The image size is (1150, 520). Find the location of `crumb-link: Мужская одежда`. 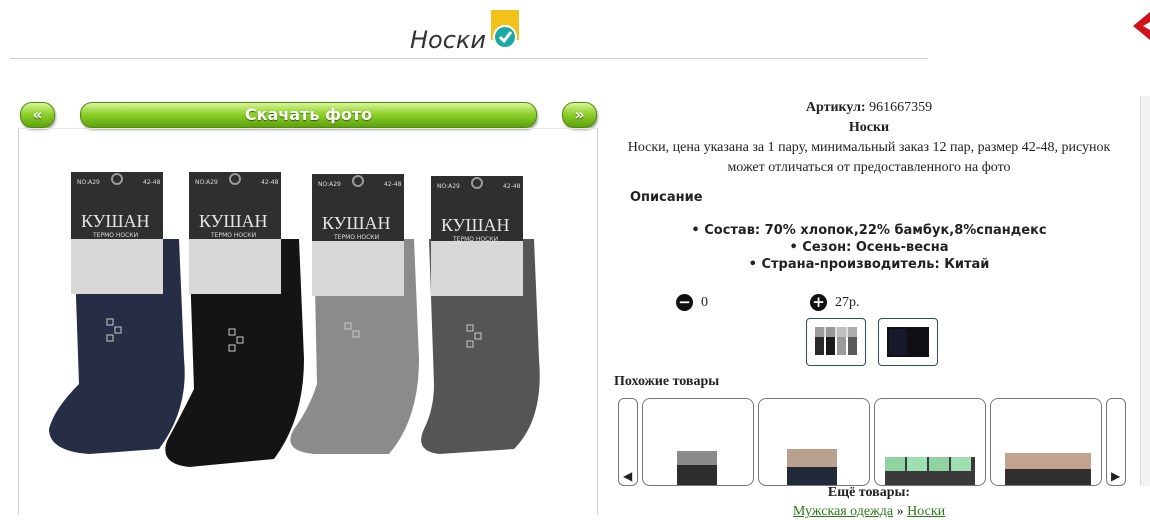

crumb-link: Мужская одежда is located at coordinates (843, 511).